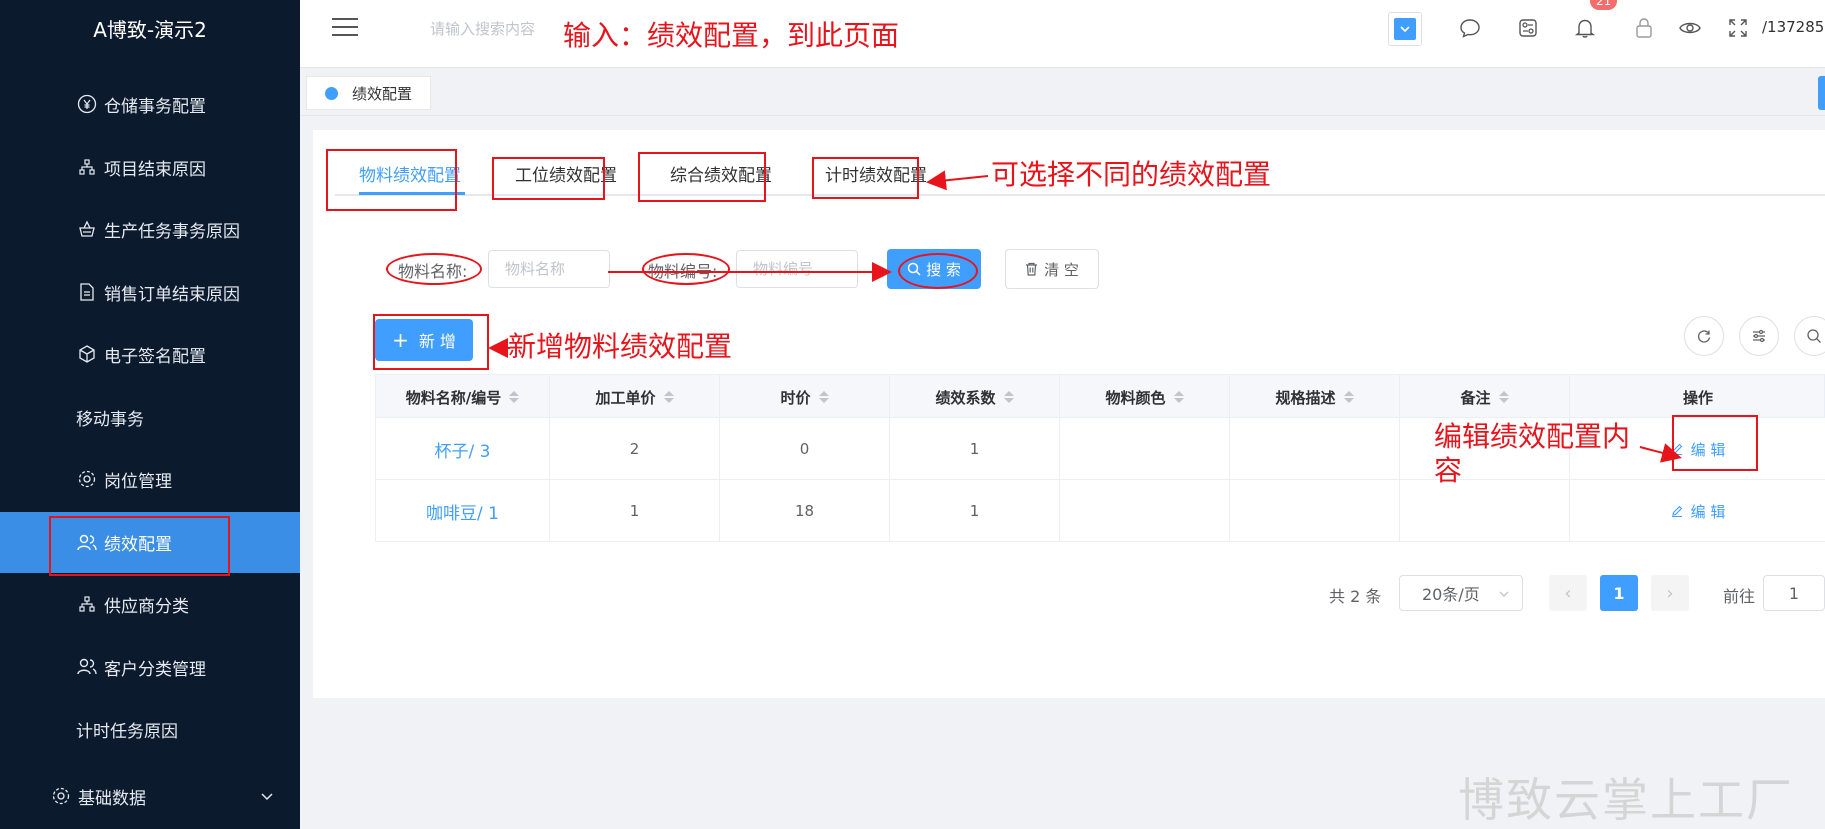 The height and width of the screenshot is (829, 1825). Describe the element at coordinates (1626, 800) in the screenshot. I see `watermark: 博致云掌上工厂` at that location.